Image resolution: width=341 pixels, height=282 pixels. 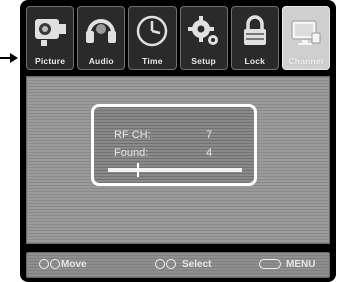 I want to click on footer-hints: Move Select MENU, so click(x=178, y=265).